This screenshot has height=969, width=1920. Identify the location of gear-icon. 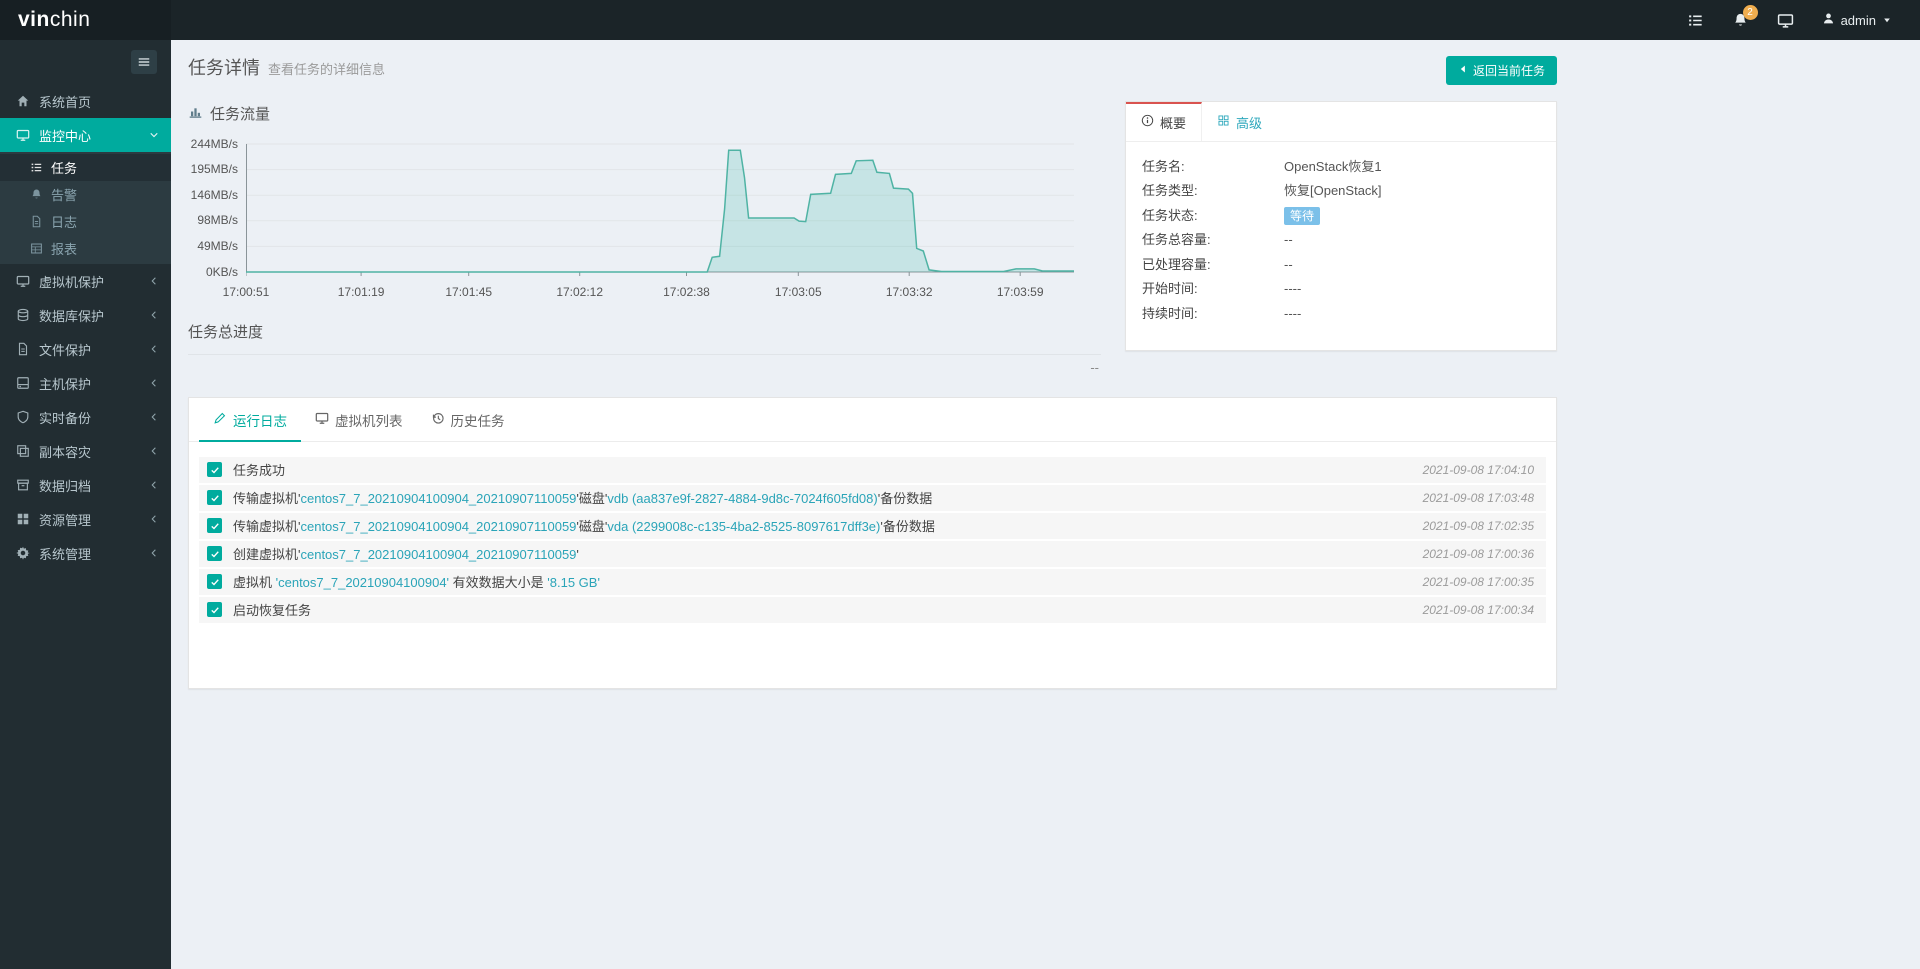
(23, 553).